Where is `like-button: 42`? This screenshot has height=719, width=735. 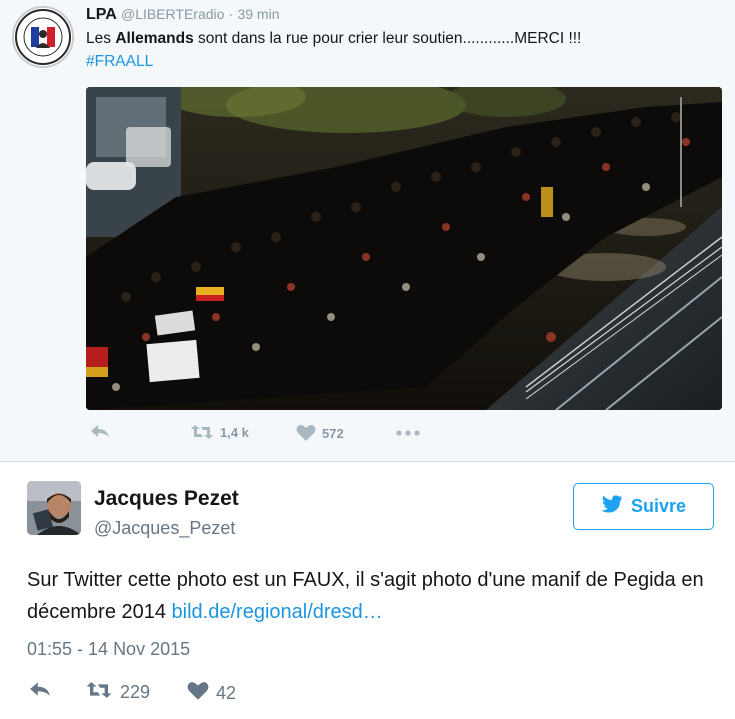
like-button: 42 is located at coordinates (211, 693).